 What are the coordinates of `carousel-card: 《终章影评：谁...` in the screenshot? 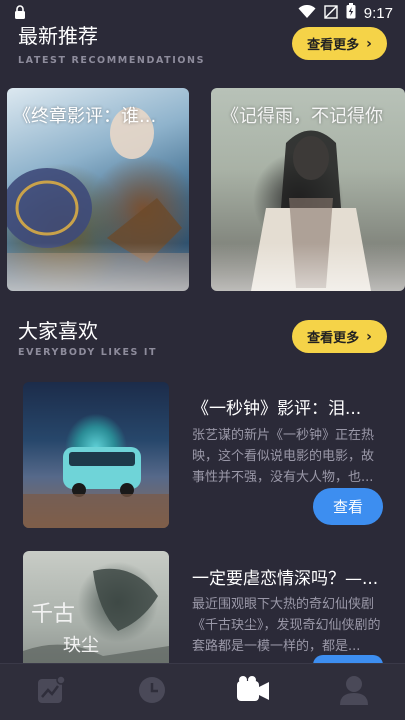 It's located at (98, 189).